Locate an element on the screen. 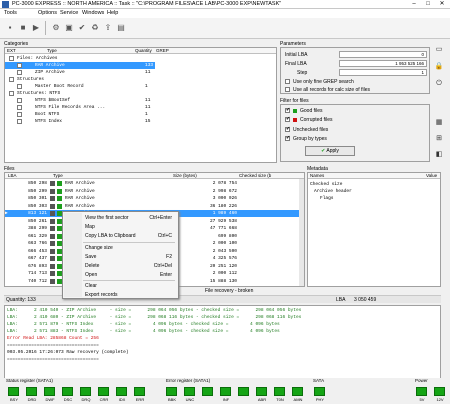  header-value: Value is located at coordinates (431, 175).